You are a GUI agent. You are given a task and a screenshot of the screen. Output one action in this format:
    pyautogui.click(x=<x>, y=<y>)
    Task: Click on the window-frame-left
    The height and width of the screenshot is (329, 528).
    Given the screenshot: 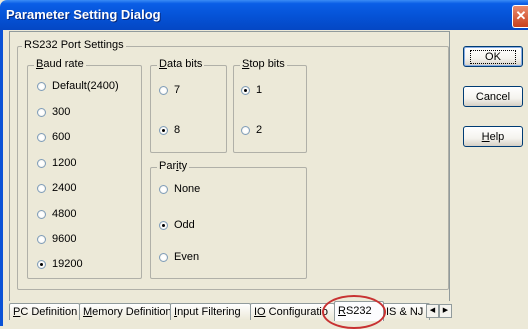 What is the action you would take?
    pyautogui.click(x=1, y=178)
    